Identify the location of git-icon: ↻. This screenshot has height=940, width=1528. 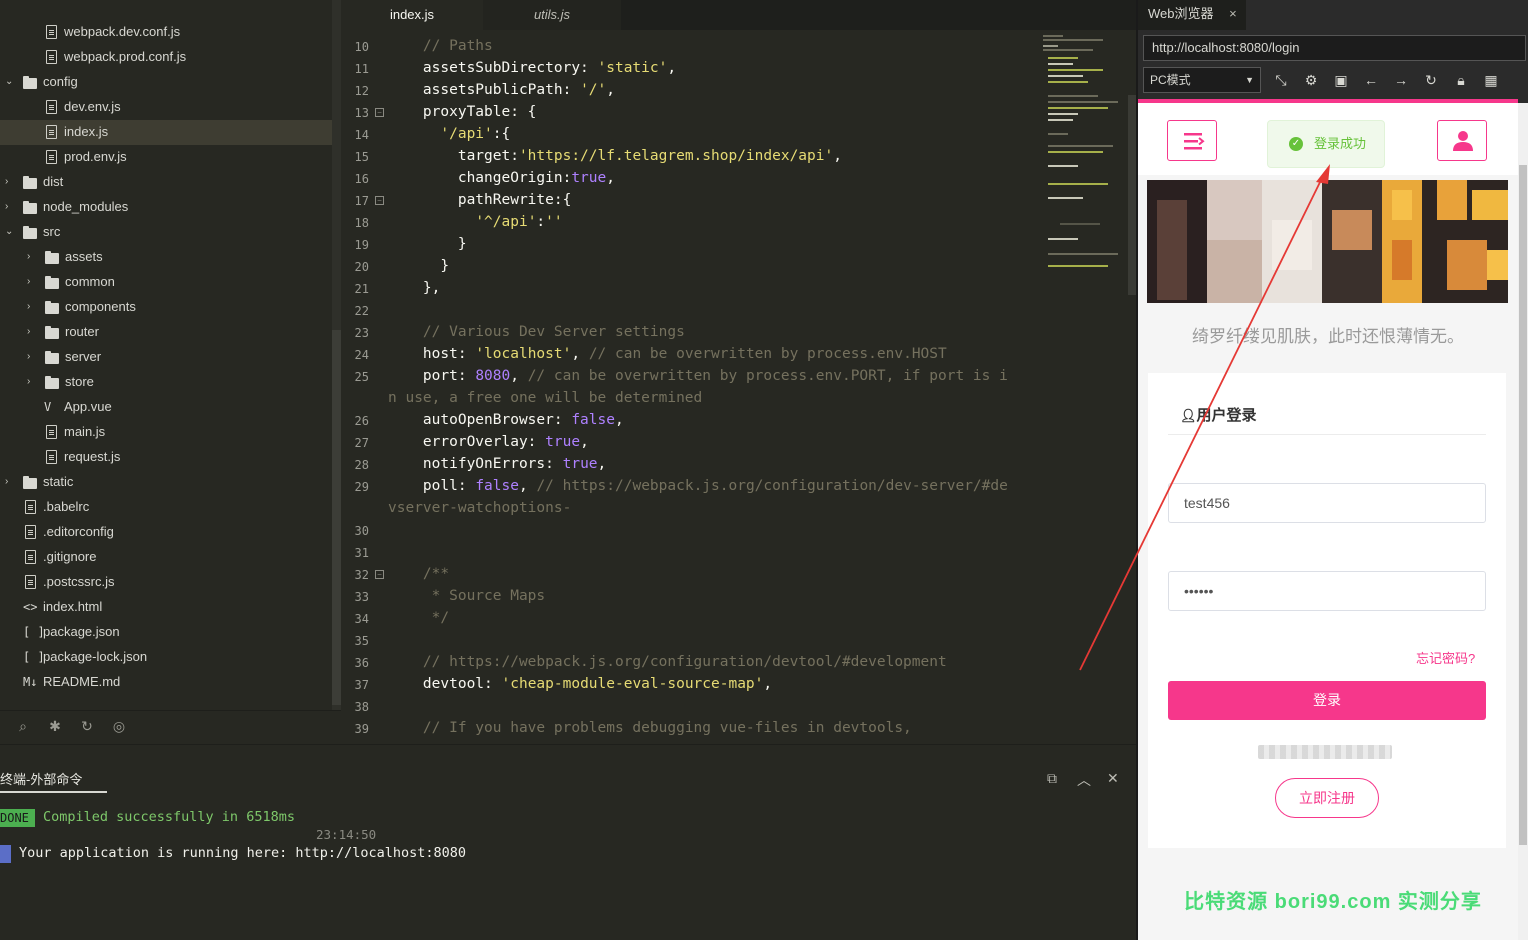
(87, 726).